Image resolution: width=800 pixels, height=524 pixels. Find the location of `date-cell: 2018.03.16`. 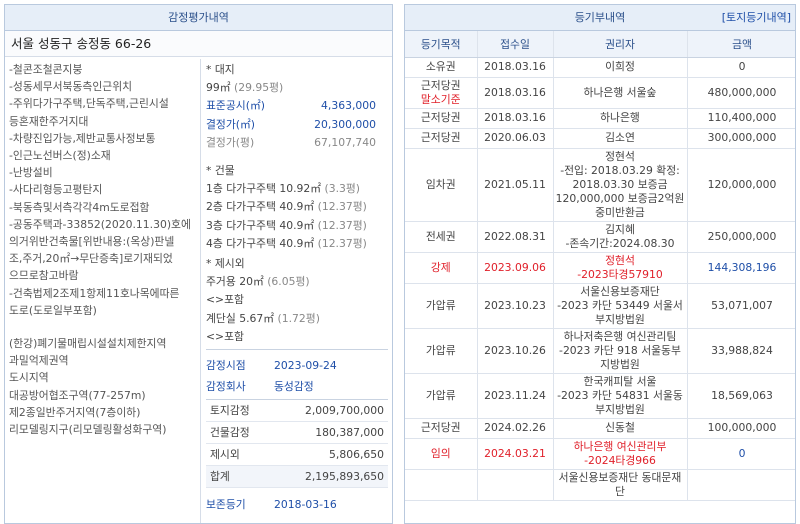

date-cell: 2018.03.16 is located at coordinates (515, 118).